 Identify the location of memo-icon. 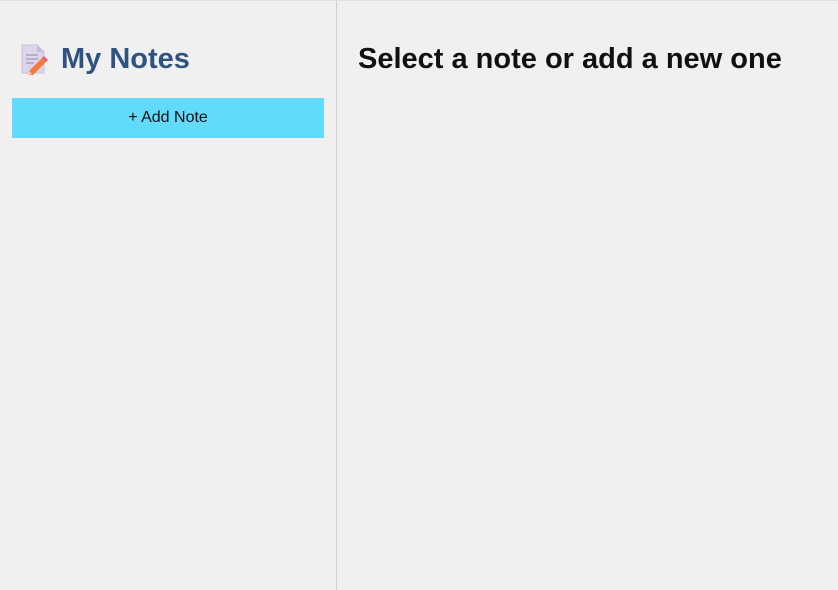
(34, 59).